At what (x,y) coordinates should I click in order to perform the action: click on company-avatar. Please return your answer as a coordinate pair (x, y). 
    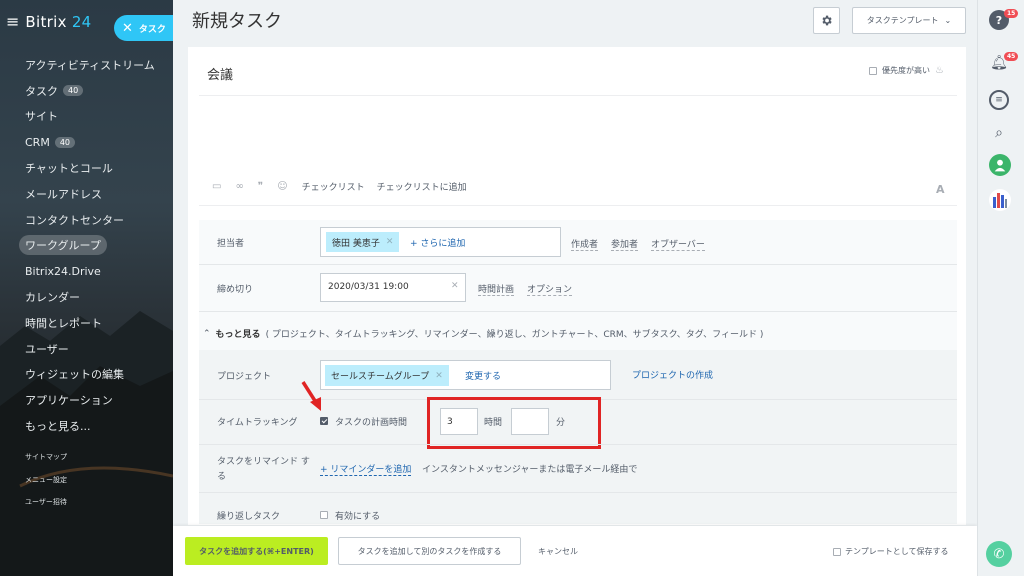
    Looking at the image, I should click on (1000, 200).